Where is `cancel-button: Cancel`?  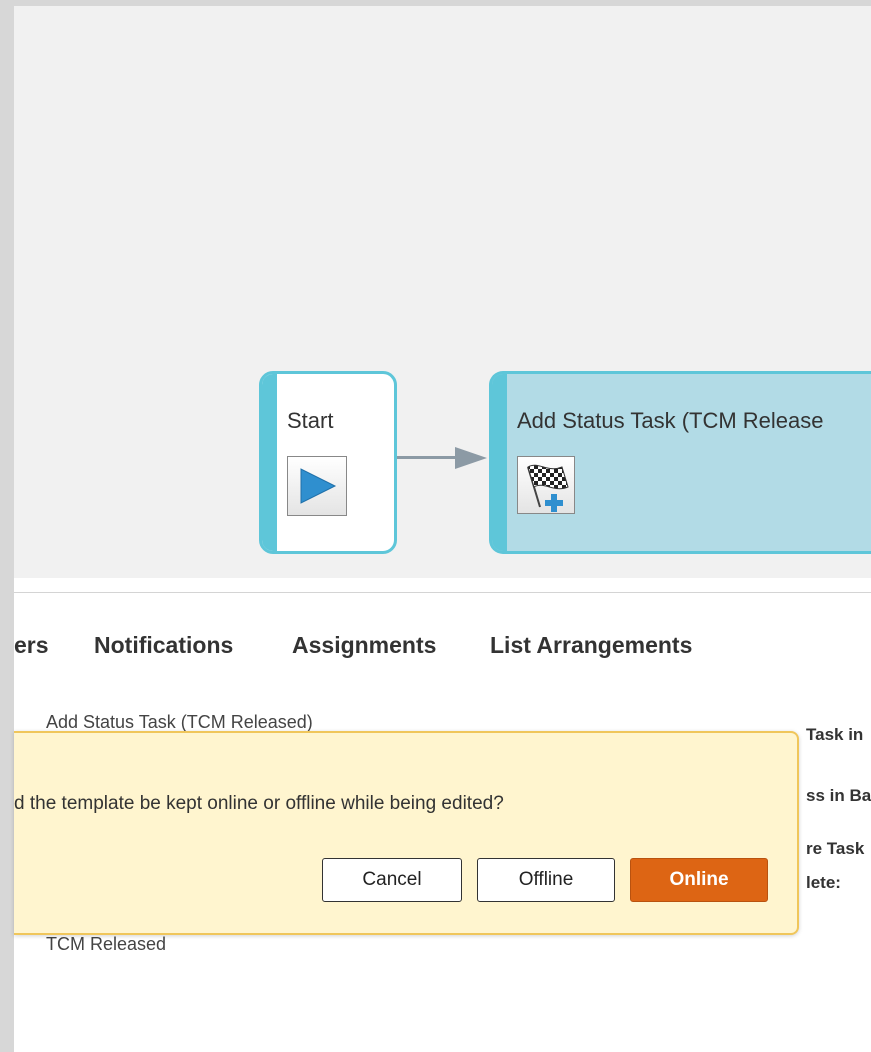
cancel-button: Cancel is located at coordinates (392, 880).